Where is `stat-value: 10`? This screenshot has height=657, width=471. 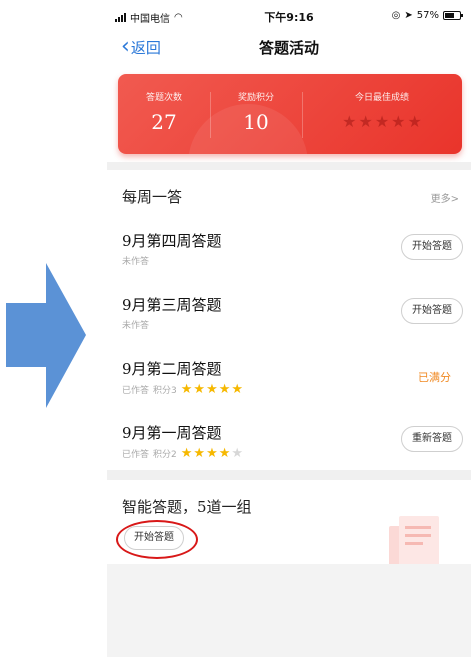
stat-value: 10 is located at coordinates (256, 122).